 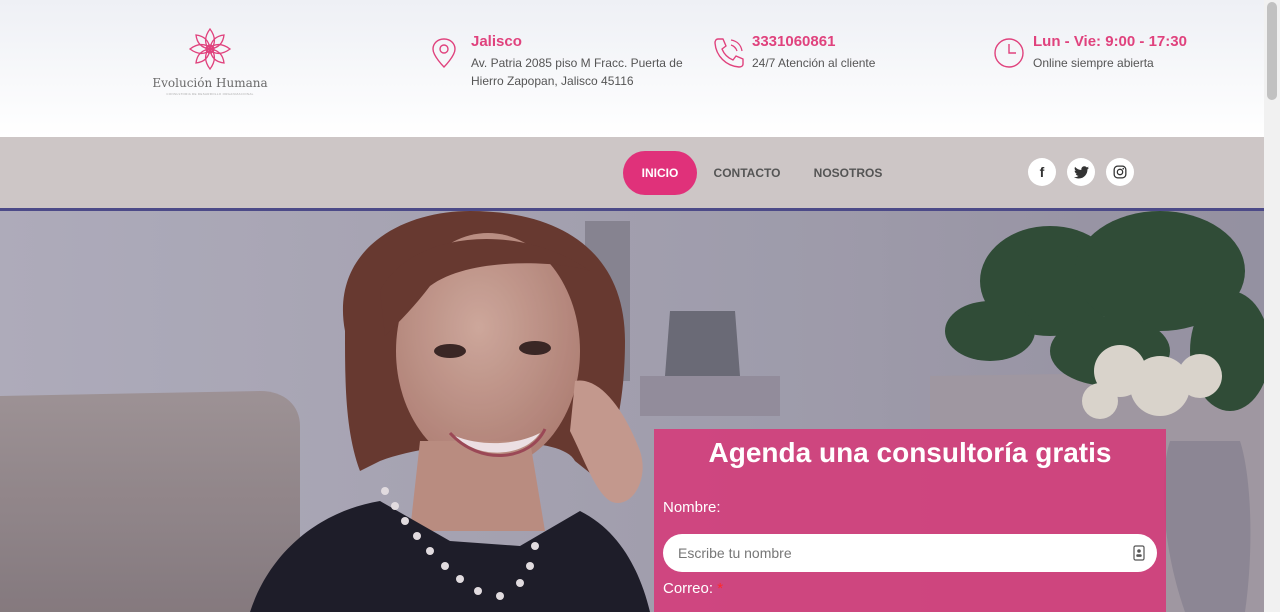 What do you see at coordinates (1272, 306) in the screenshot?
I see `page-scrollbar` at bounding box center [1272, 306].